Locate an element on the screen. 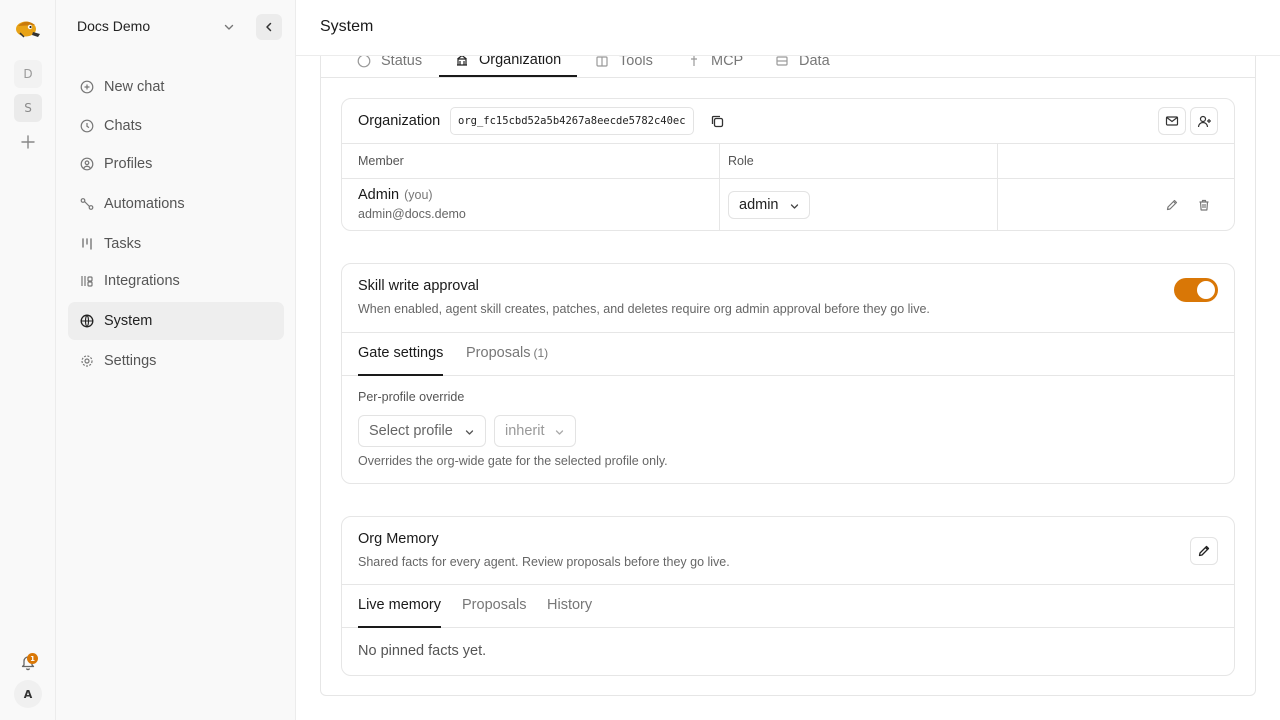 The image size is (1280, 720). pencil-icon is located at coordinates (1204, 551).